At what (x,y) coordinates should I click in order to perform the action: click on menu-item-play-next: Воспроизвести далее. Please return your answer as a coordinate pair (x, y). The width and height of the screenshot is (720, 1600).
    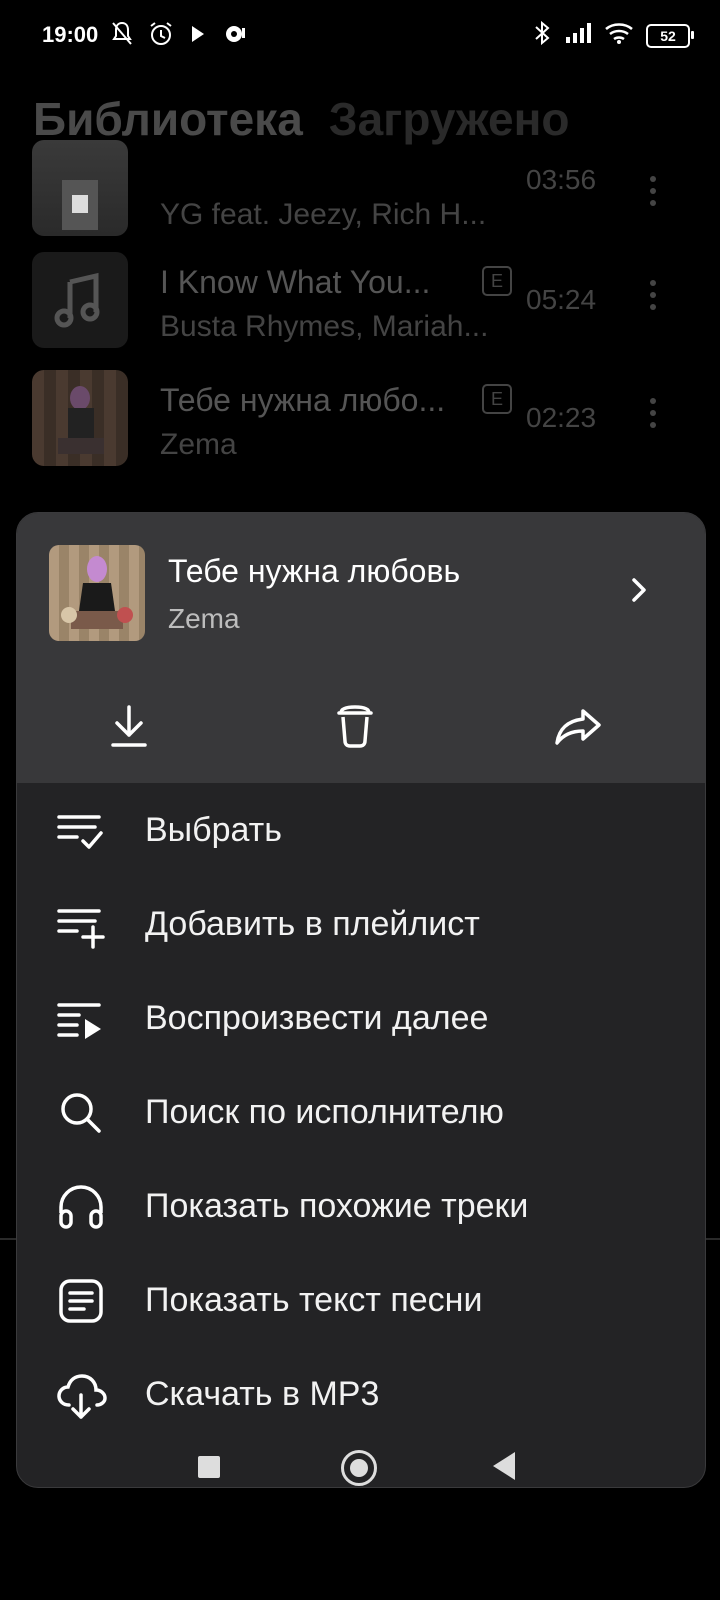
    Looking at the image, I should click on (361, 1019).